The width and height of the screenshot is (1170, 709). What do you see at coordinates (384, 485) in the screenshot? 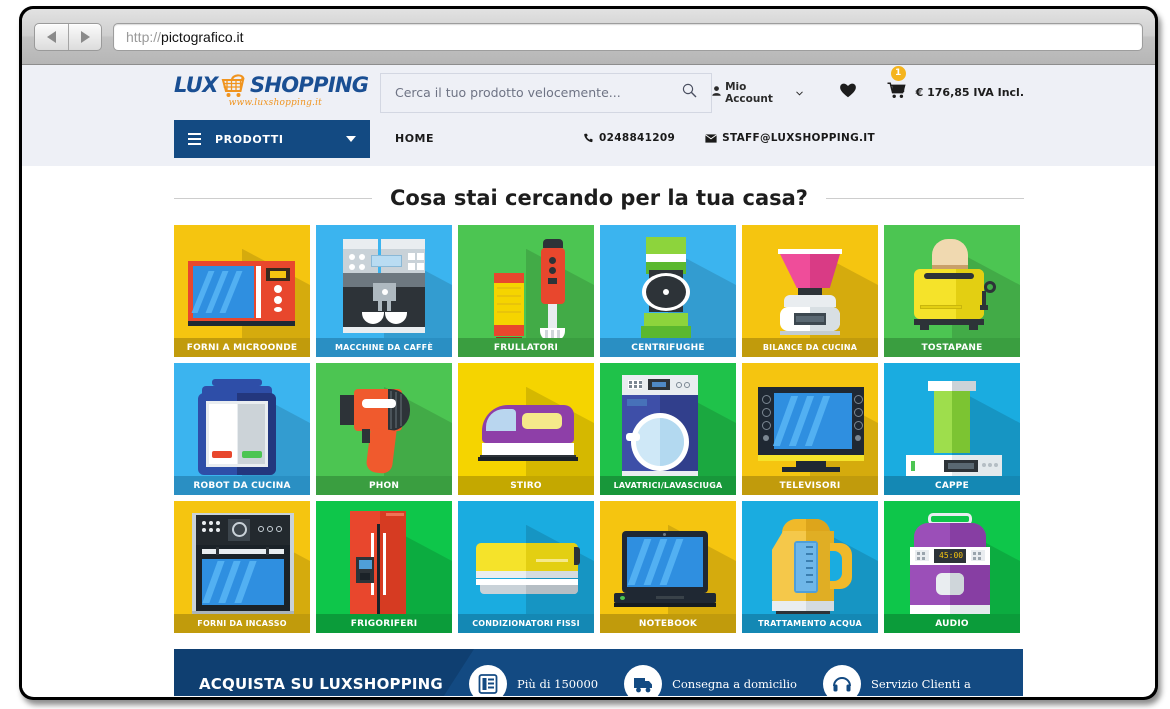
I see `category-label: PHON` at bounding box center [384, 485].